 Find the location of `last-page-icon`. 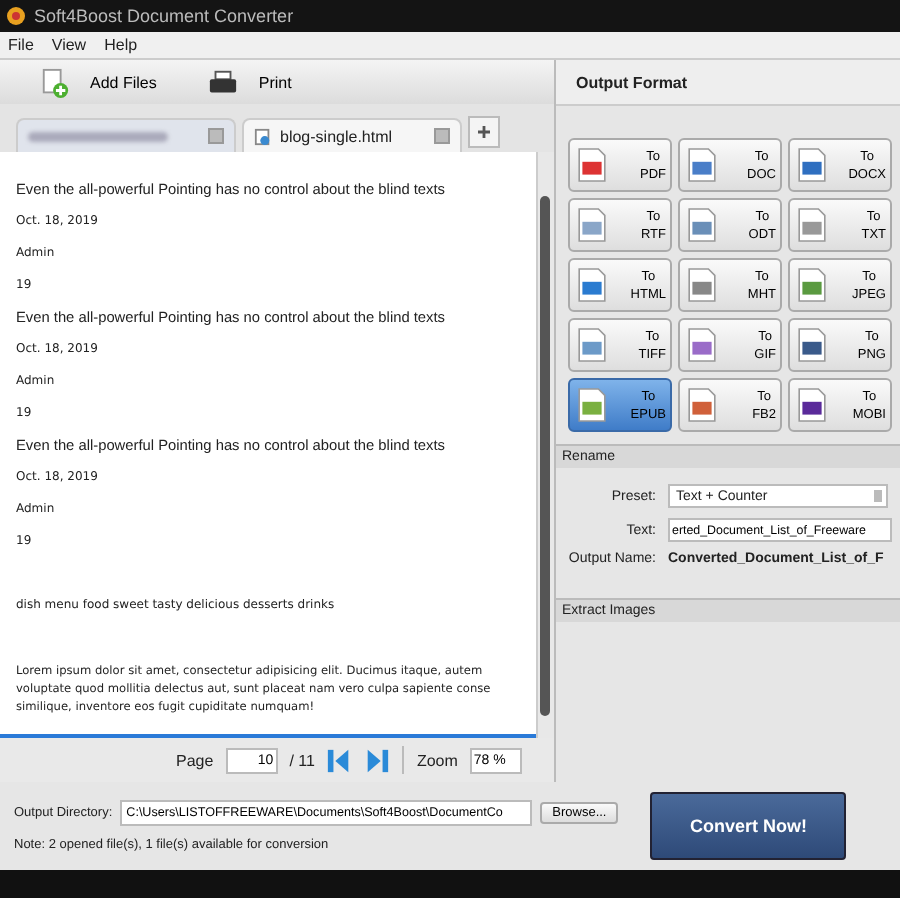

last-page-icon is located at coordinates (377, 760).